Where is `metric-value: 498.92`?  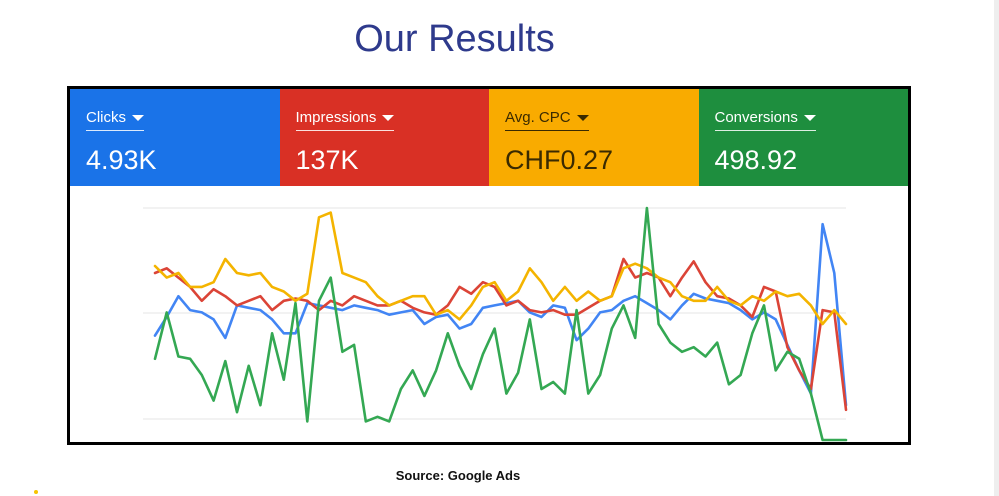 metric-value: 498.92 is located at coordinates (756, 160).